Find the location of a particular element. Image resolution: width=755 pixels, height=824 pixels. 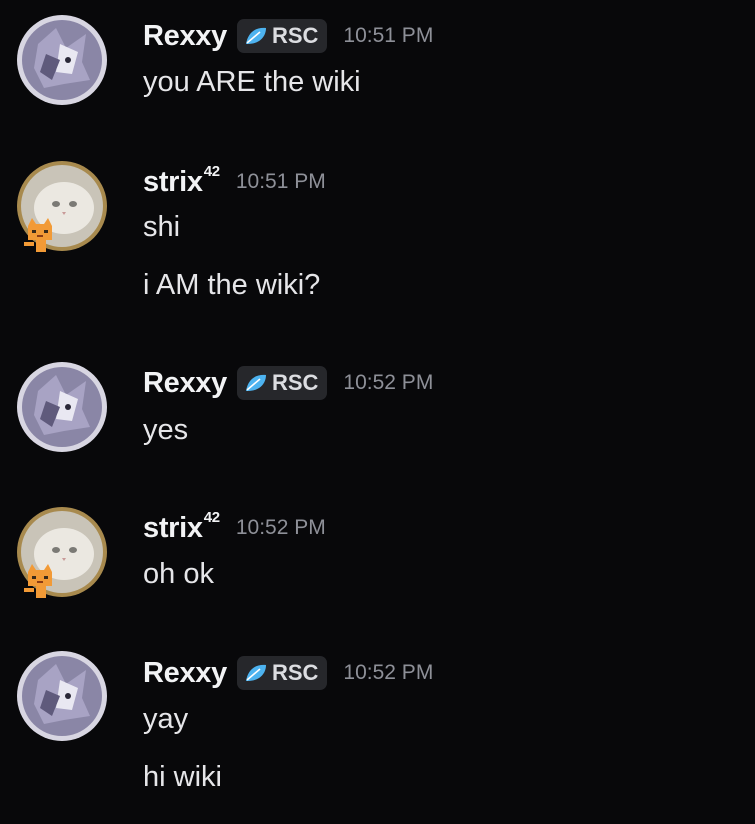

message-text: yay is located at coordinates (166, 719).